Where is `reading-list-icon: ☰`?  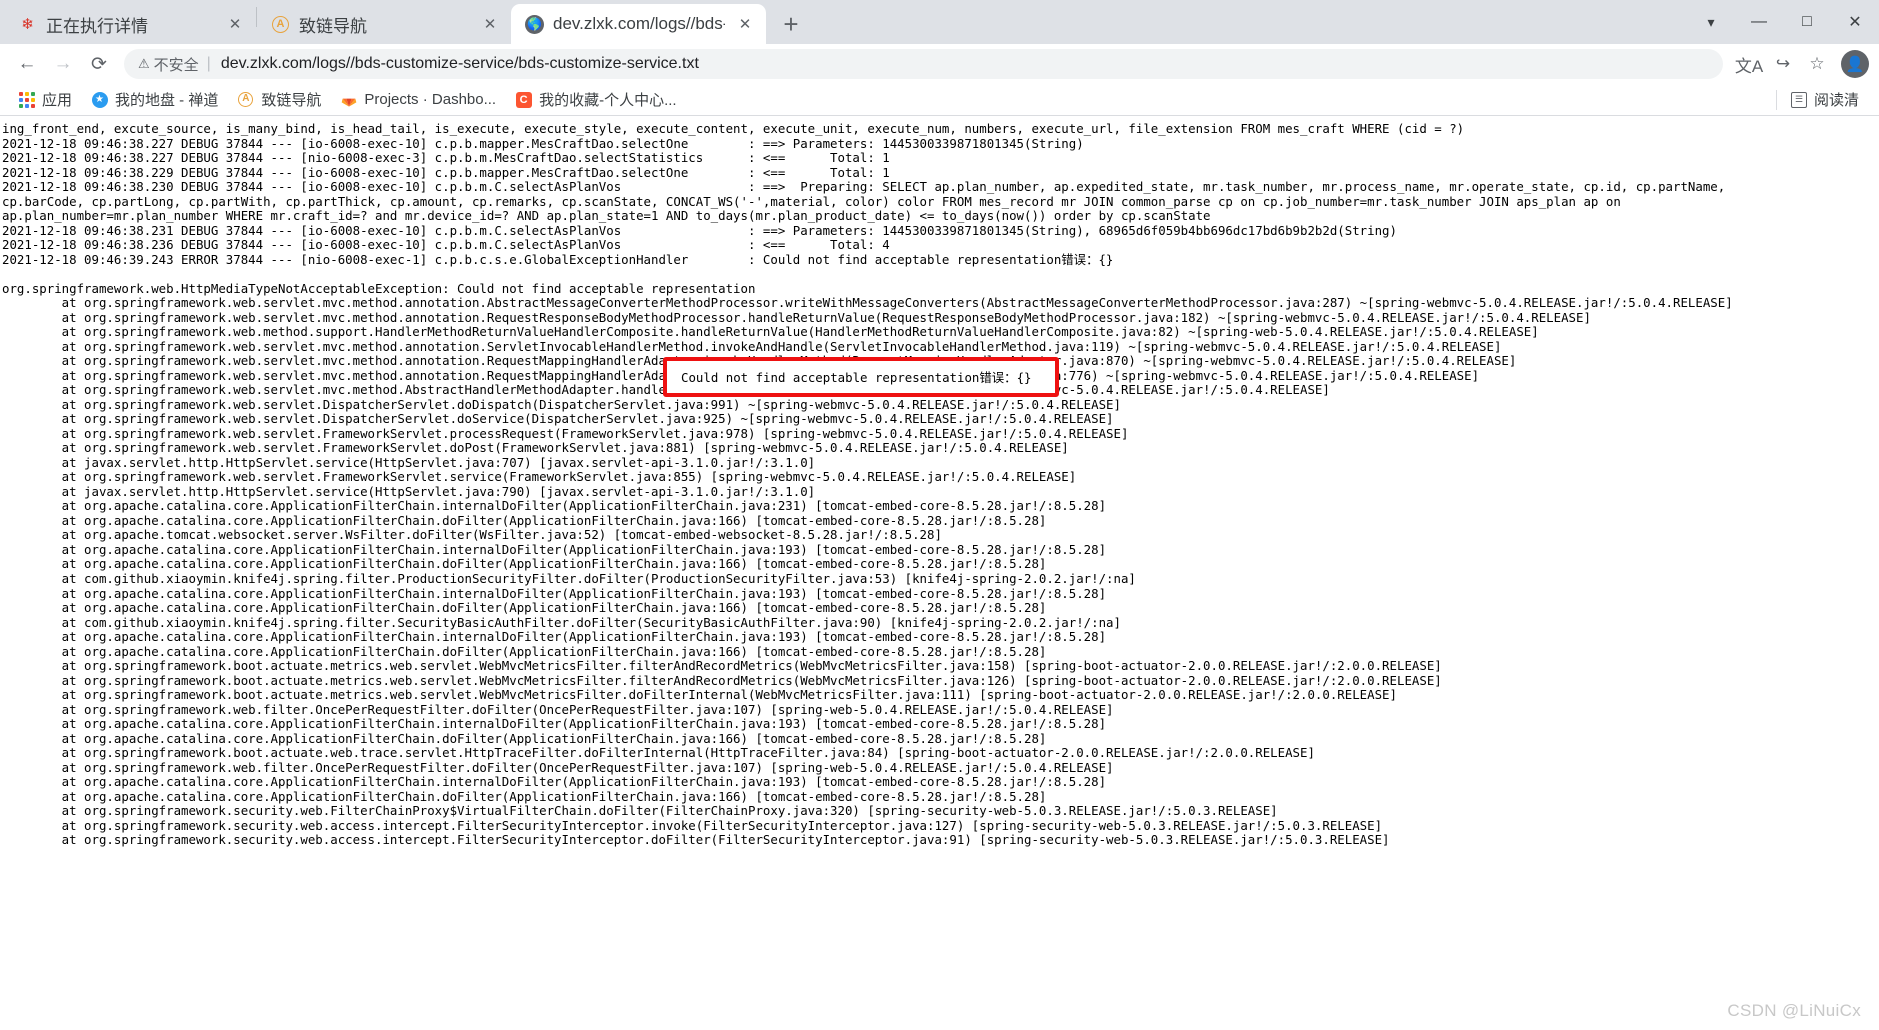
reading-list-icon: ☰ is located at coordinates (1798, 99).